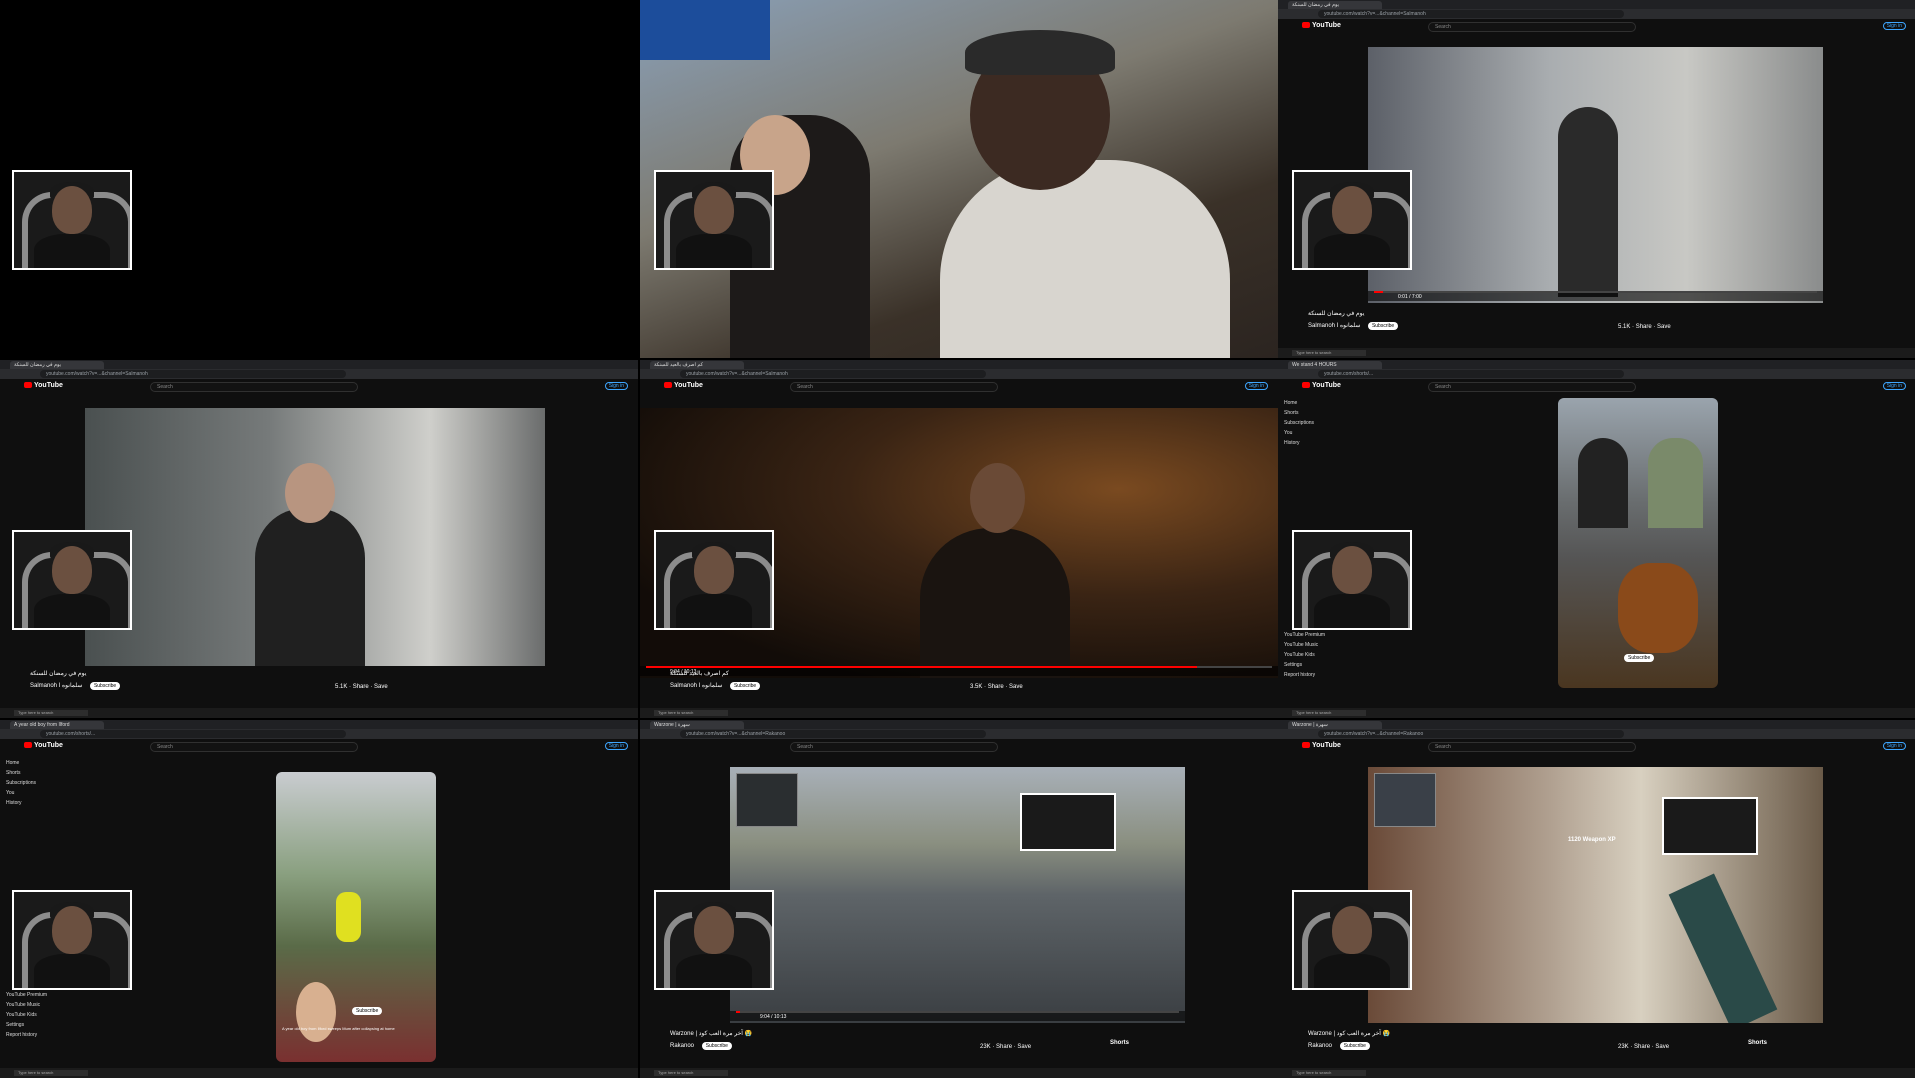  I want to click on video-player: 1120 Weapon XP, so click(1595, 895).